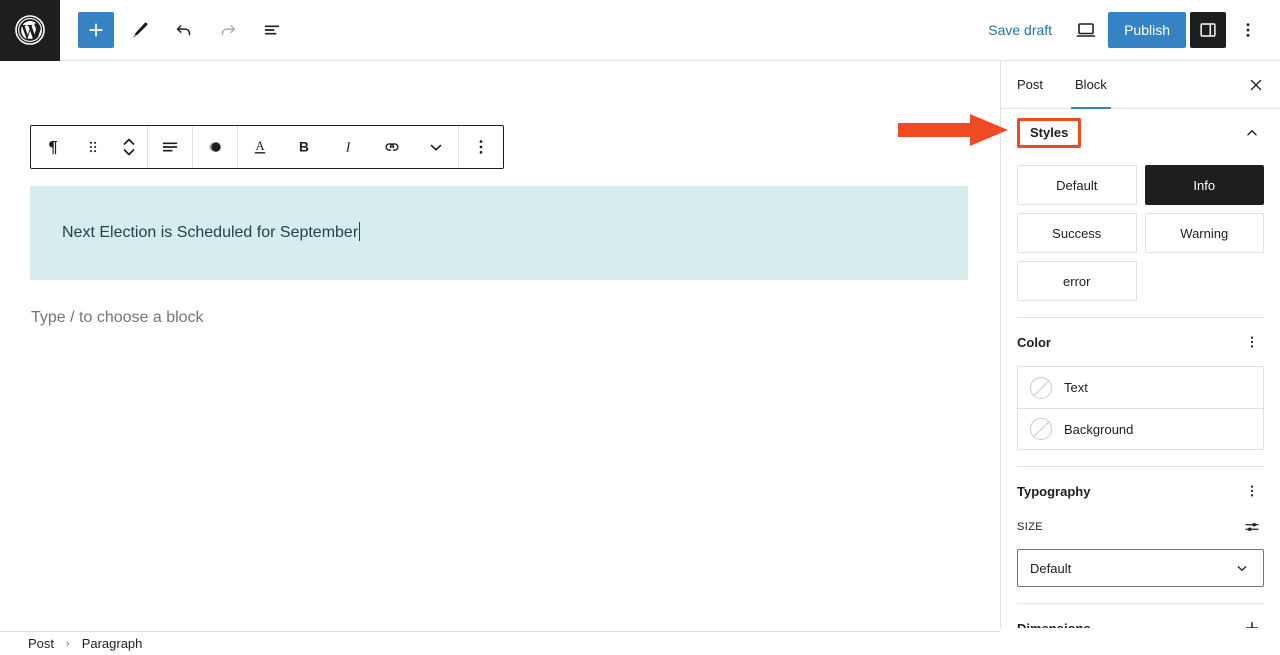  I want to click on tab-block: Block, so click(1091, 85).